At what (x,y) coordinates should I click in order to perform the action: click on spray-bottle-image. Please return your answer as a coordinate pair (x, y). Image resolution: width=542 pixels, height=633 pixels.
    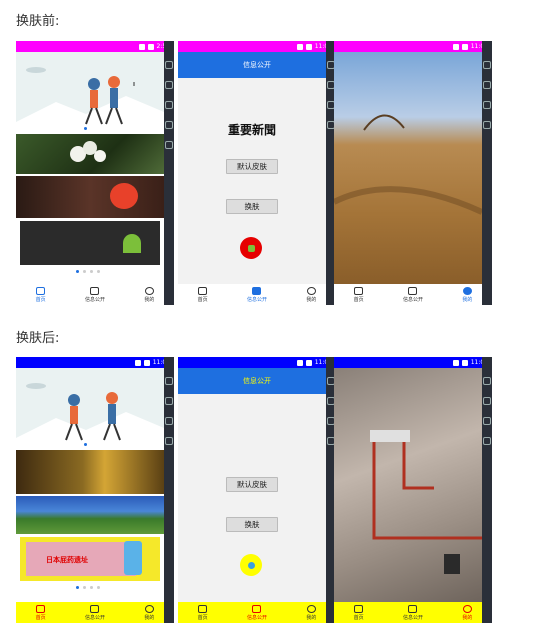
    Looking at the image, I should click on (133, 558).